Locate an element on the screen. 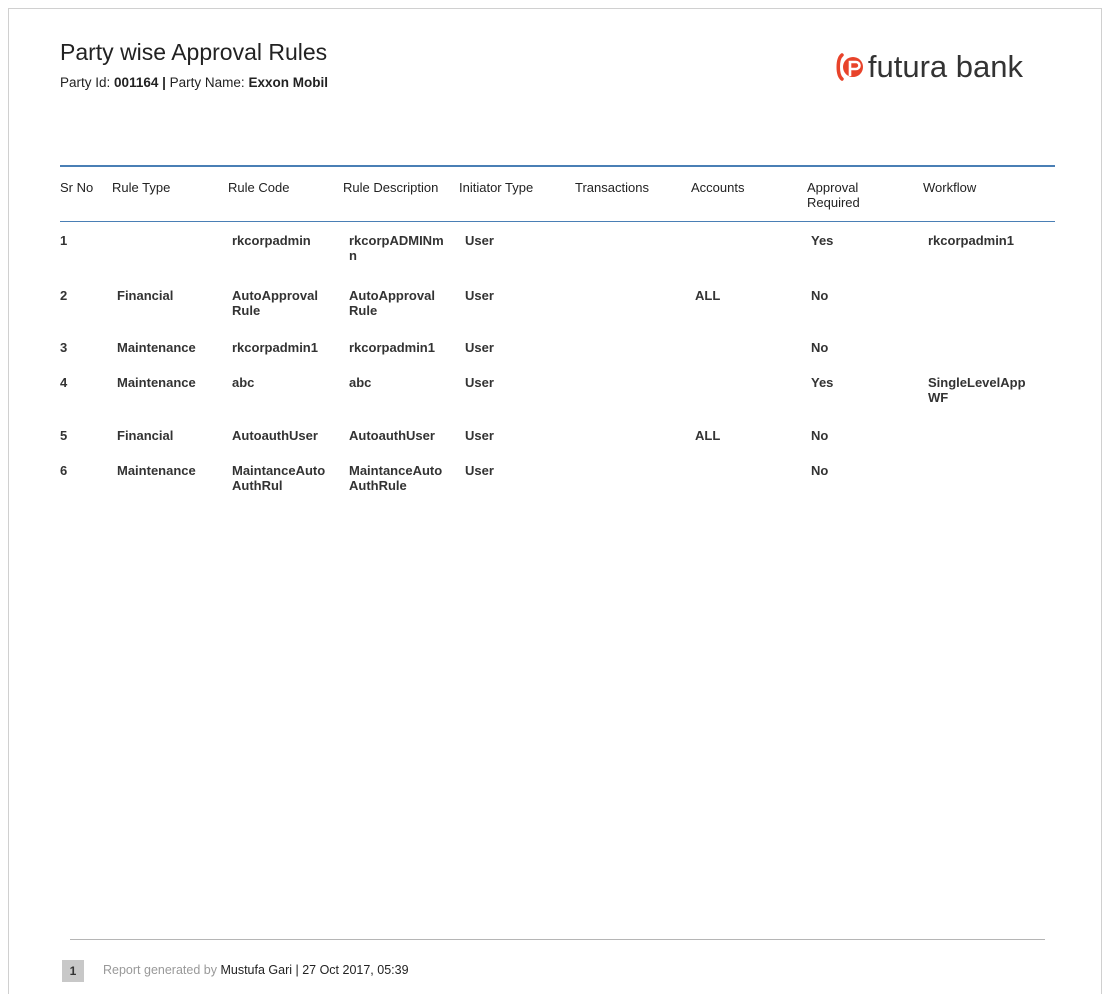 This screenshot has height=994, width=1102. cell-workflow: SingleLevelAppWF is located at coordinates (977, 390).